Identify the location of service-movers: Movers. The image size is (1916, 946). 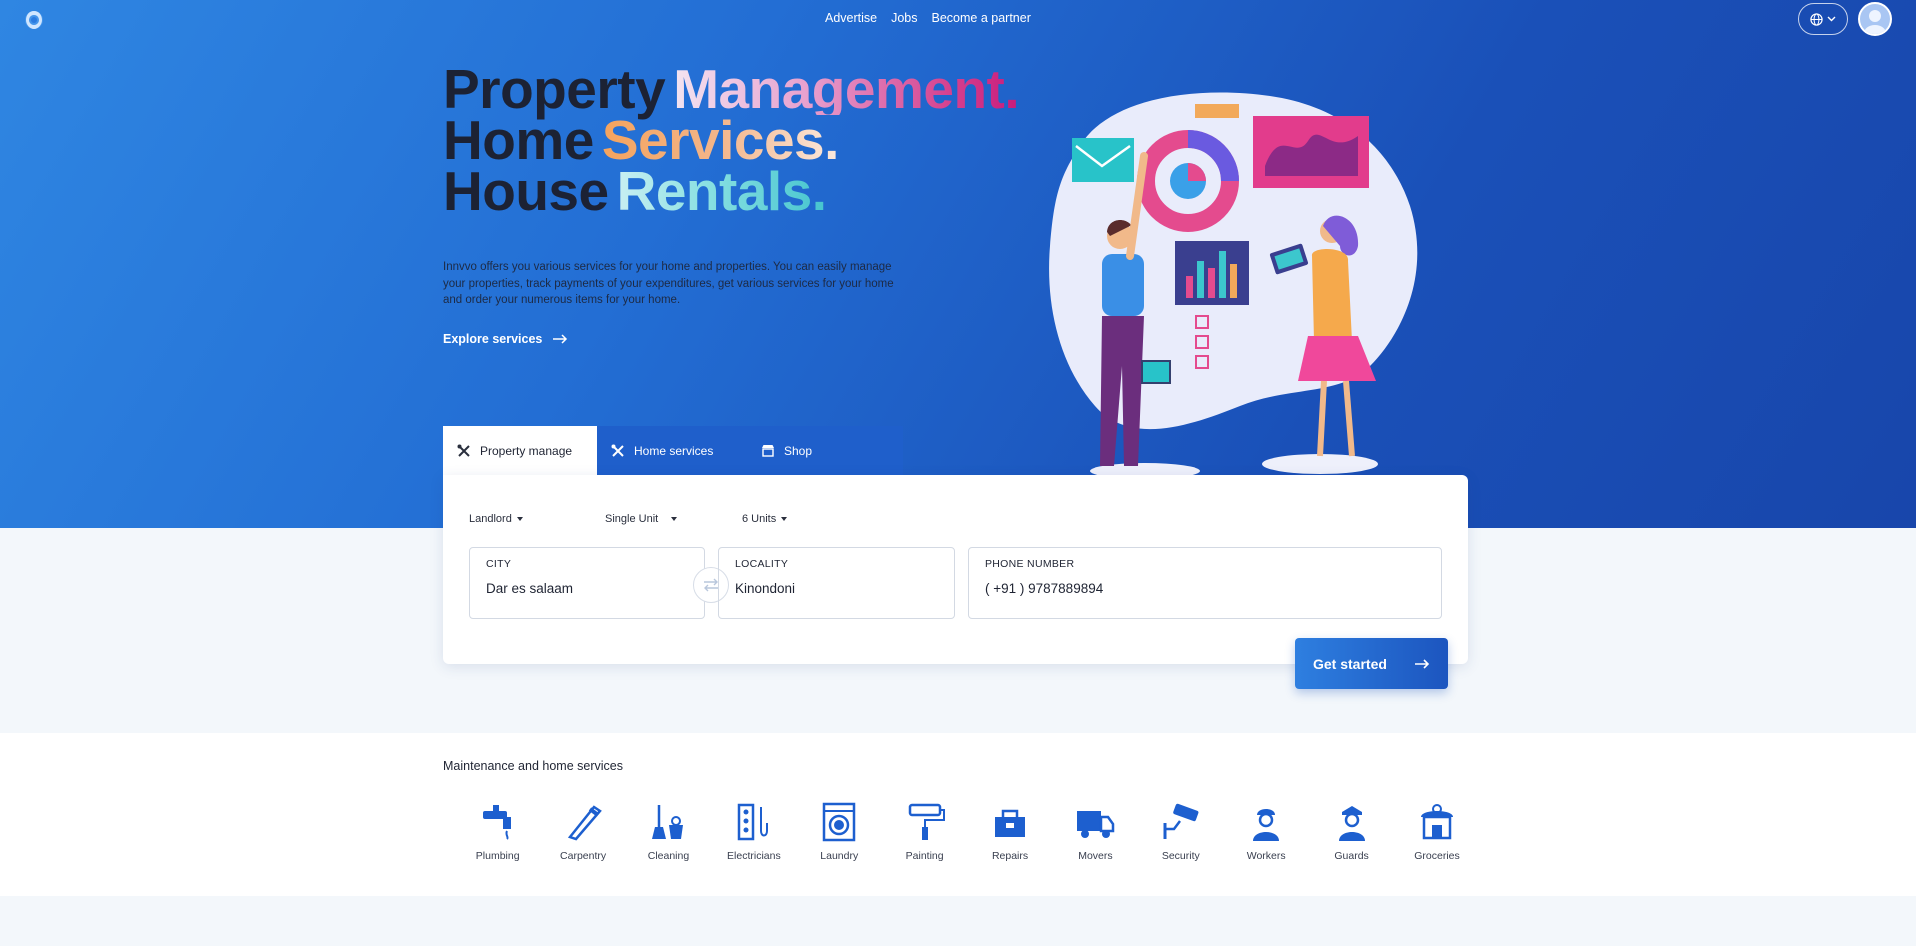
(1095, 831).